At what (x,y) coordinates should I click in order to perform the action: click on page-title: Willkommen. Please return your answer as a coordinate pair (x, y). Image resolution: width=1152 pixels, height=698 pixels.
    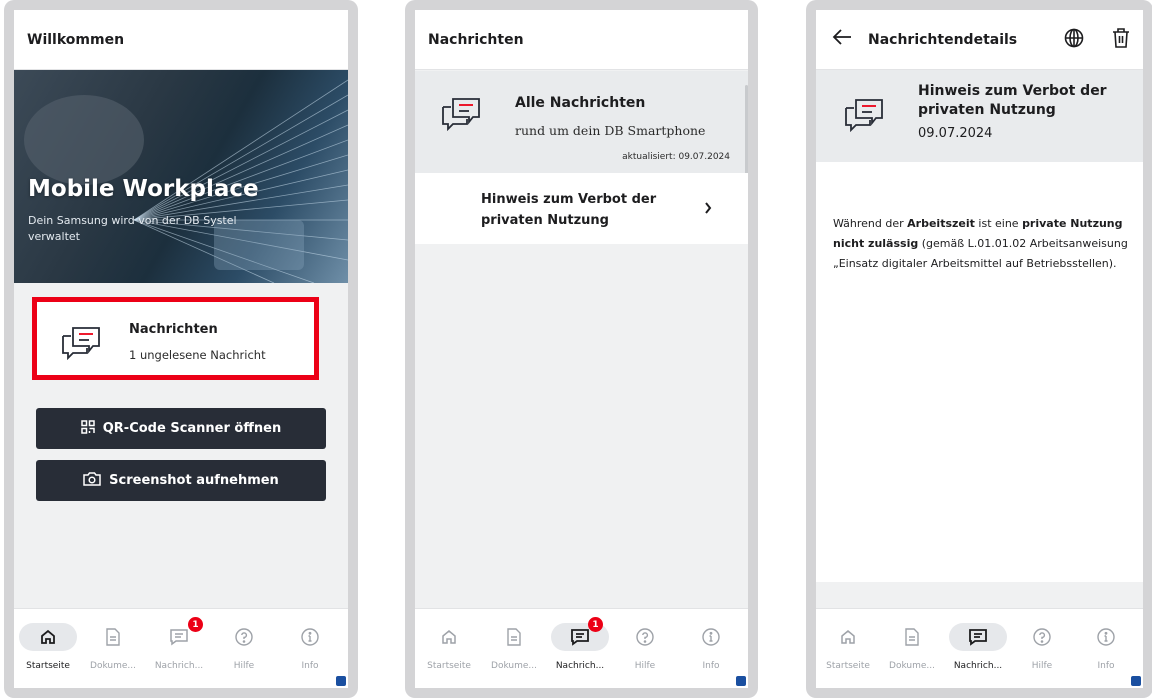
    Looking at the image, I should click on (76, 39).